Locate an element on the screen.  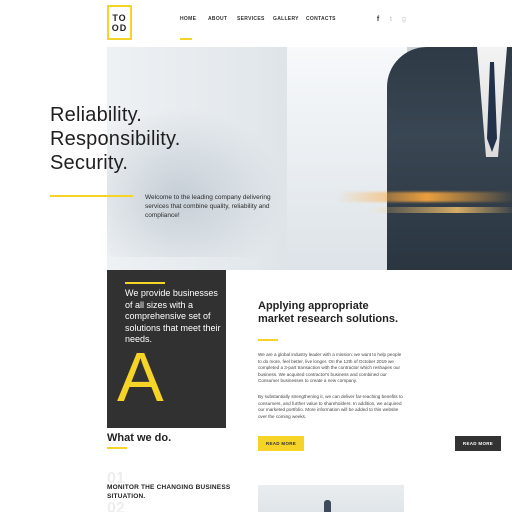
hero-title-line-3: Security. is located at coordinates (89, 163).